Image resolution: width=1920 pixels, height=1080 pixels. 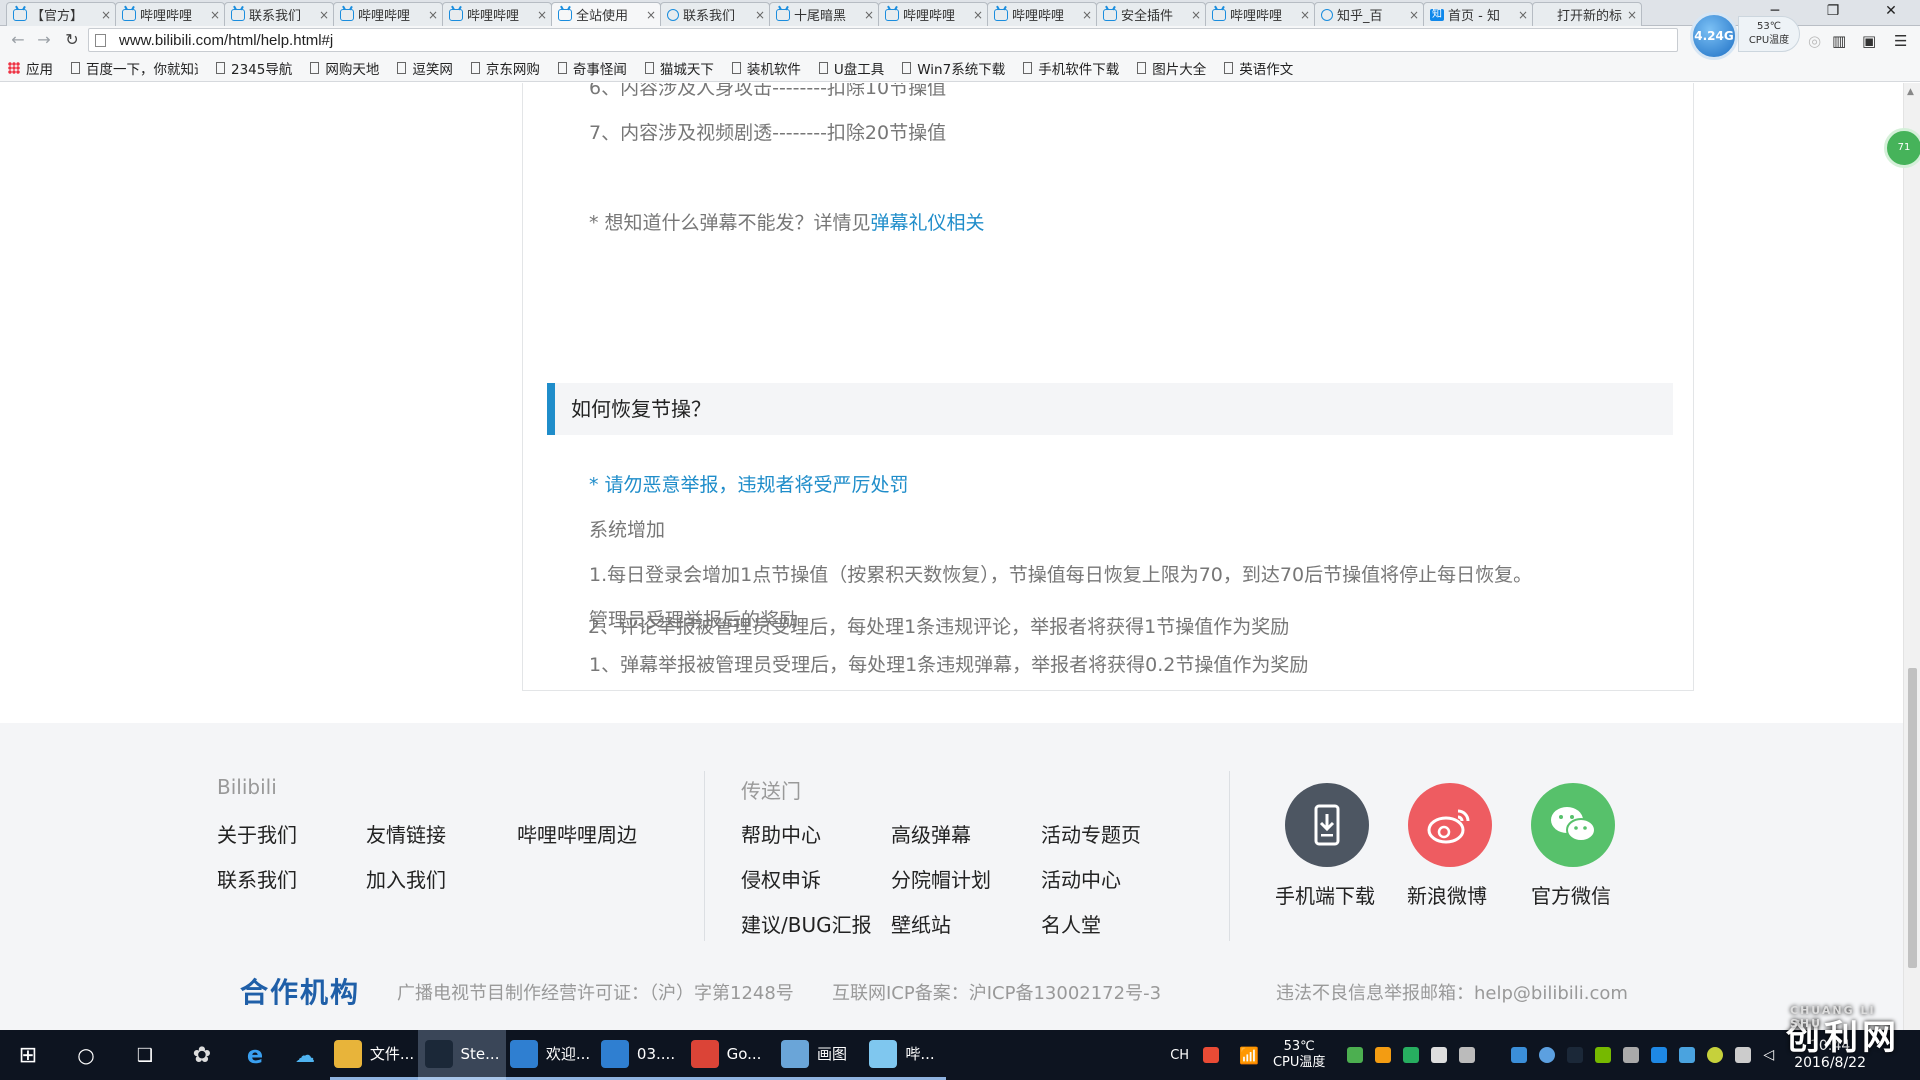 What do you see at coordinates (577, 833) in the screenshot?
I see `footer-link: 哔哩哔哩周边` at bounding box center [577, 833].